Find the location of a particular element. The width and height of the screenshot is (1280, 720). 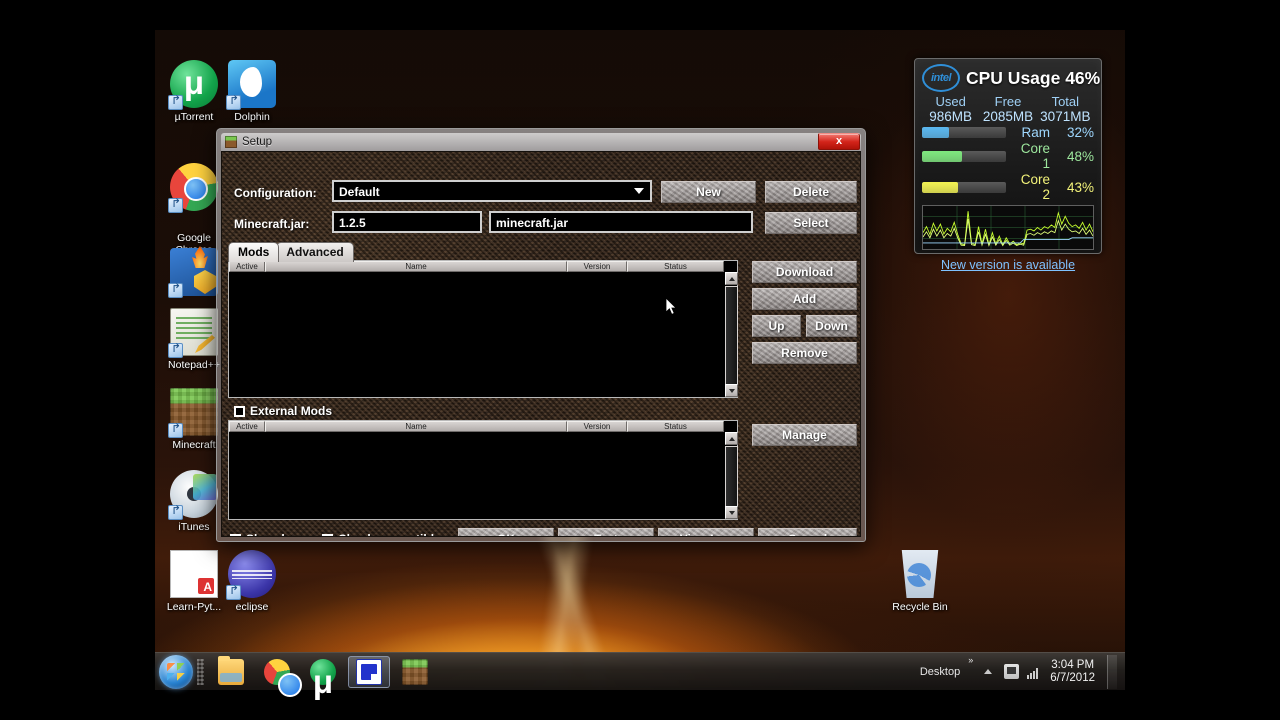

tray-overflow-icon: » is located at coordinates (970, 660).